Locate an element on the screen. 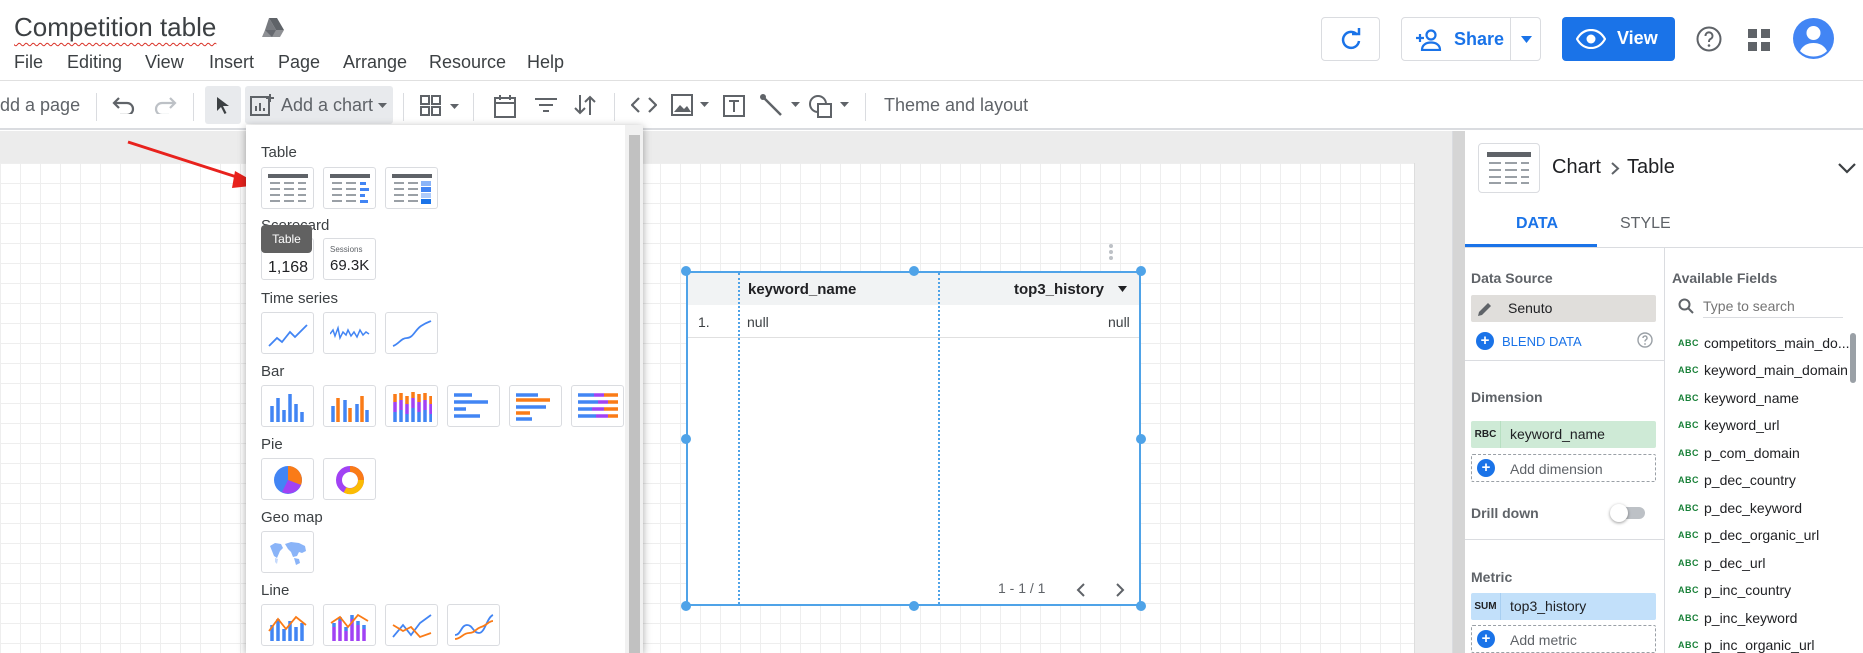 This screenshot has width=1863, height=653. undo-icon is located at coordinates (124, 105).